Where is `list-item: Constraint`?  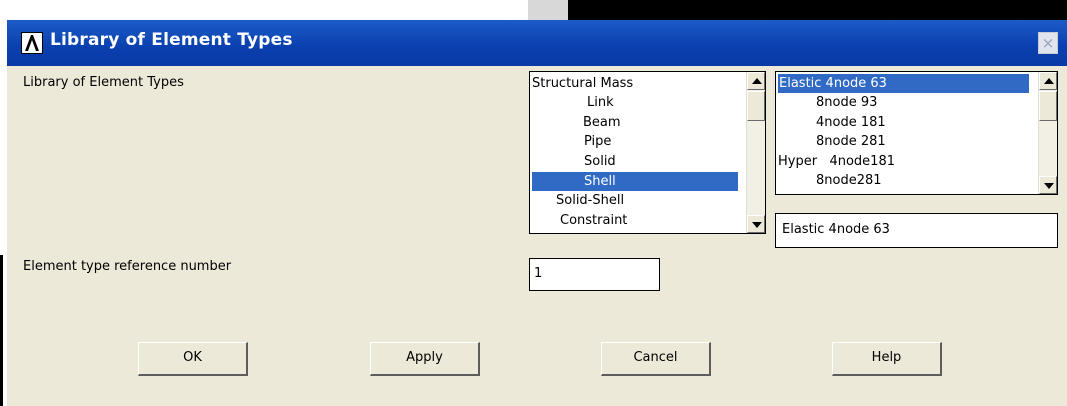 list-item: Constraint is located at coordinates (638, 221).